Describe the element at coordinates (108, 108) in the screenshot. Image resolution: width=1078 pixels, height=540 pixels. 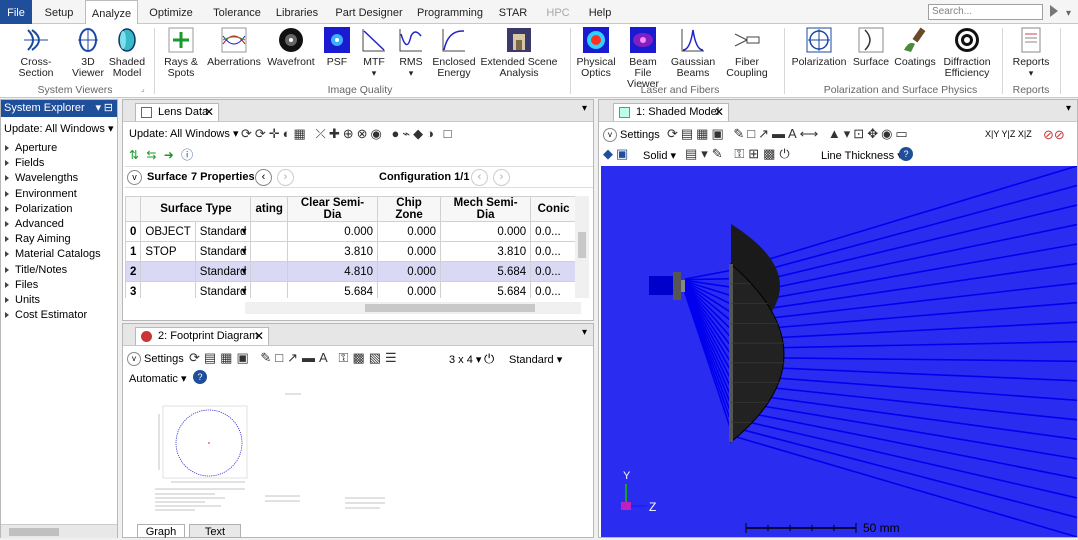
I see `pin-icon: ⊟` at that location.